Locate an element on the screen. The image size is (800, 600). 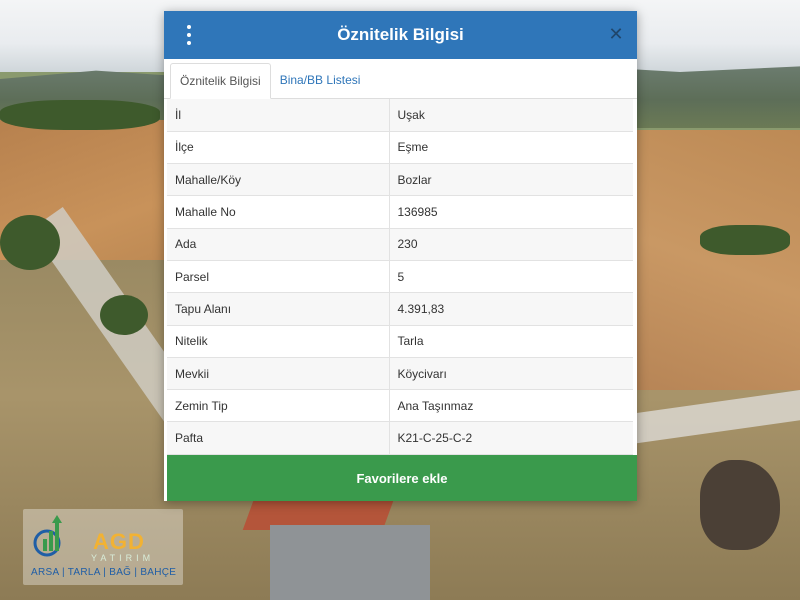
close-icon: ✕ is located at coordinates (616, 34).